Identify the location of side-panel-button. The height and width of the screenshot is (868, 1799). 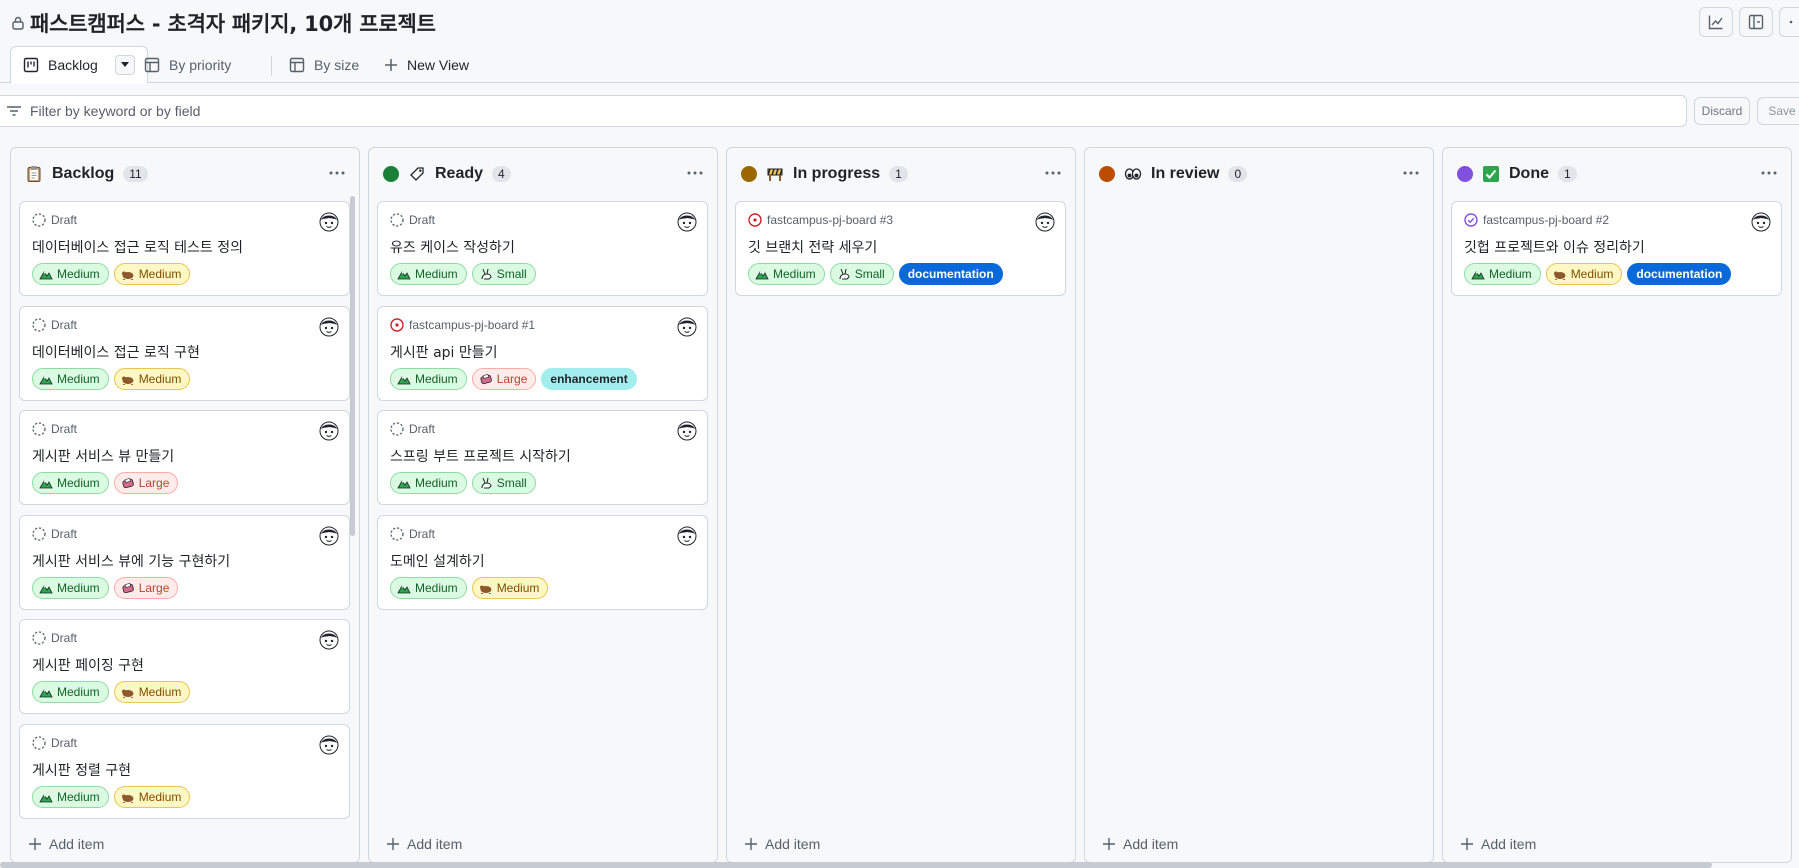
(1756, 22).